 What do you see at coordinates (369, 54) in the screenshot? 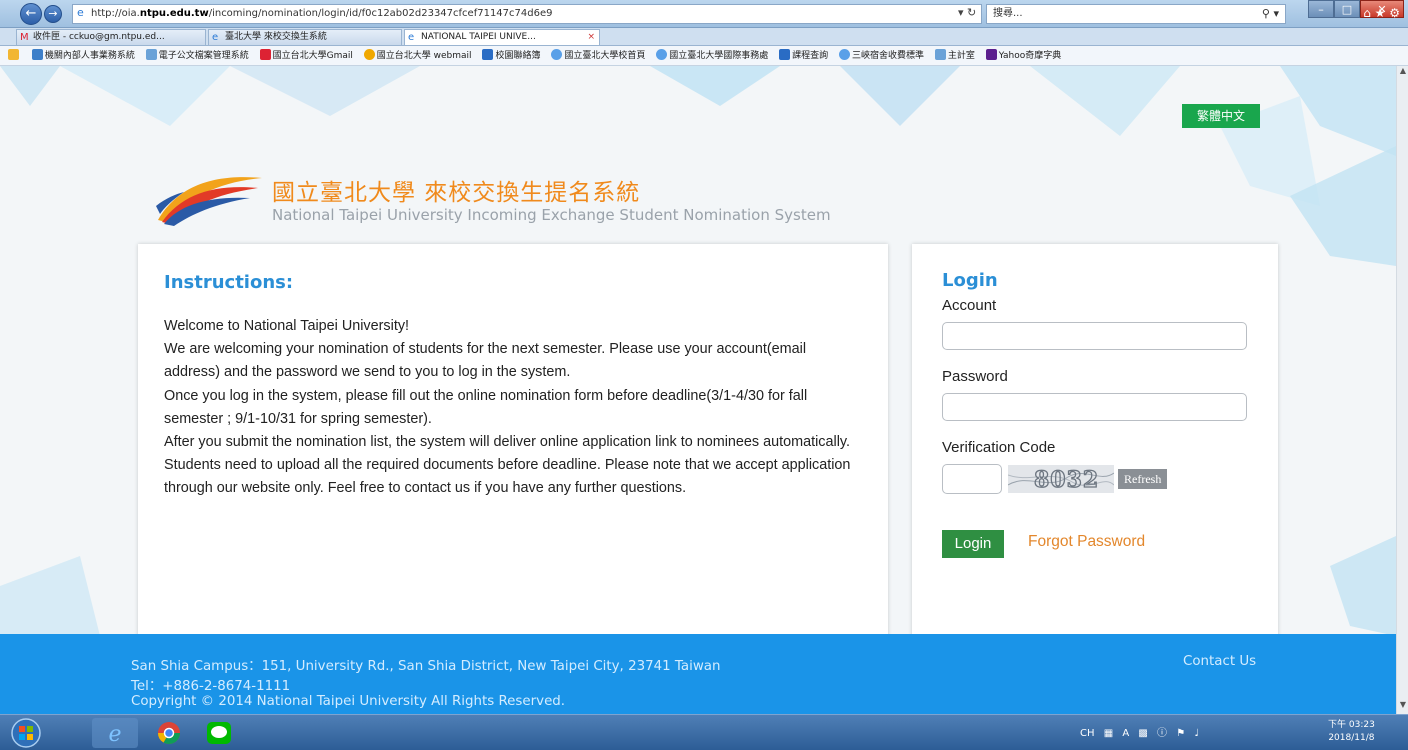
I see `webmail-icon` at bounding box center [369, 54].